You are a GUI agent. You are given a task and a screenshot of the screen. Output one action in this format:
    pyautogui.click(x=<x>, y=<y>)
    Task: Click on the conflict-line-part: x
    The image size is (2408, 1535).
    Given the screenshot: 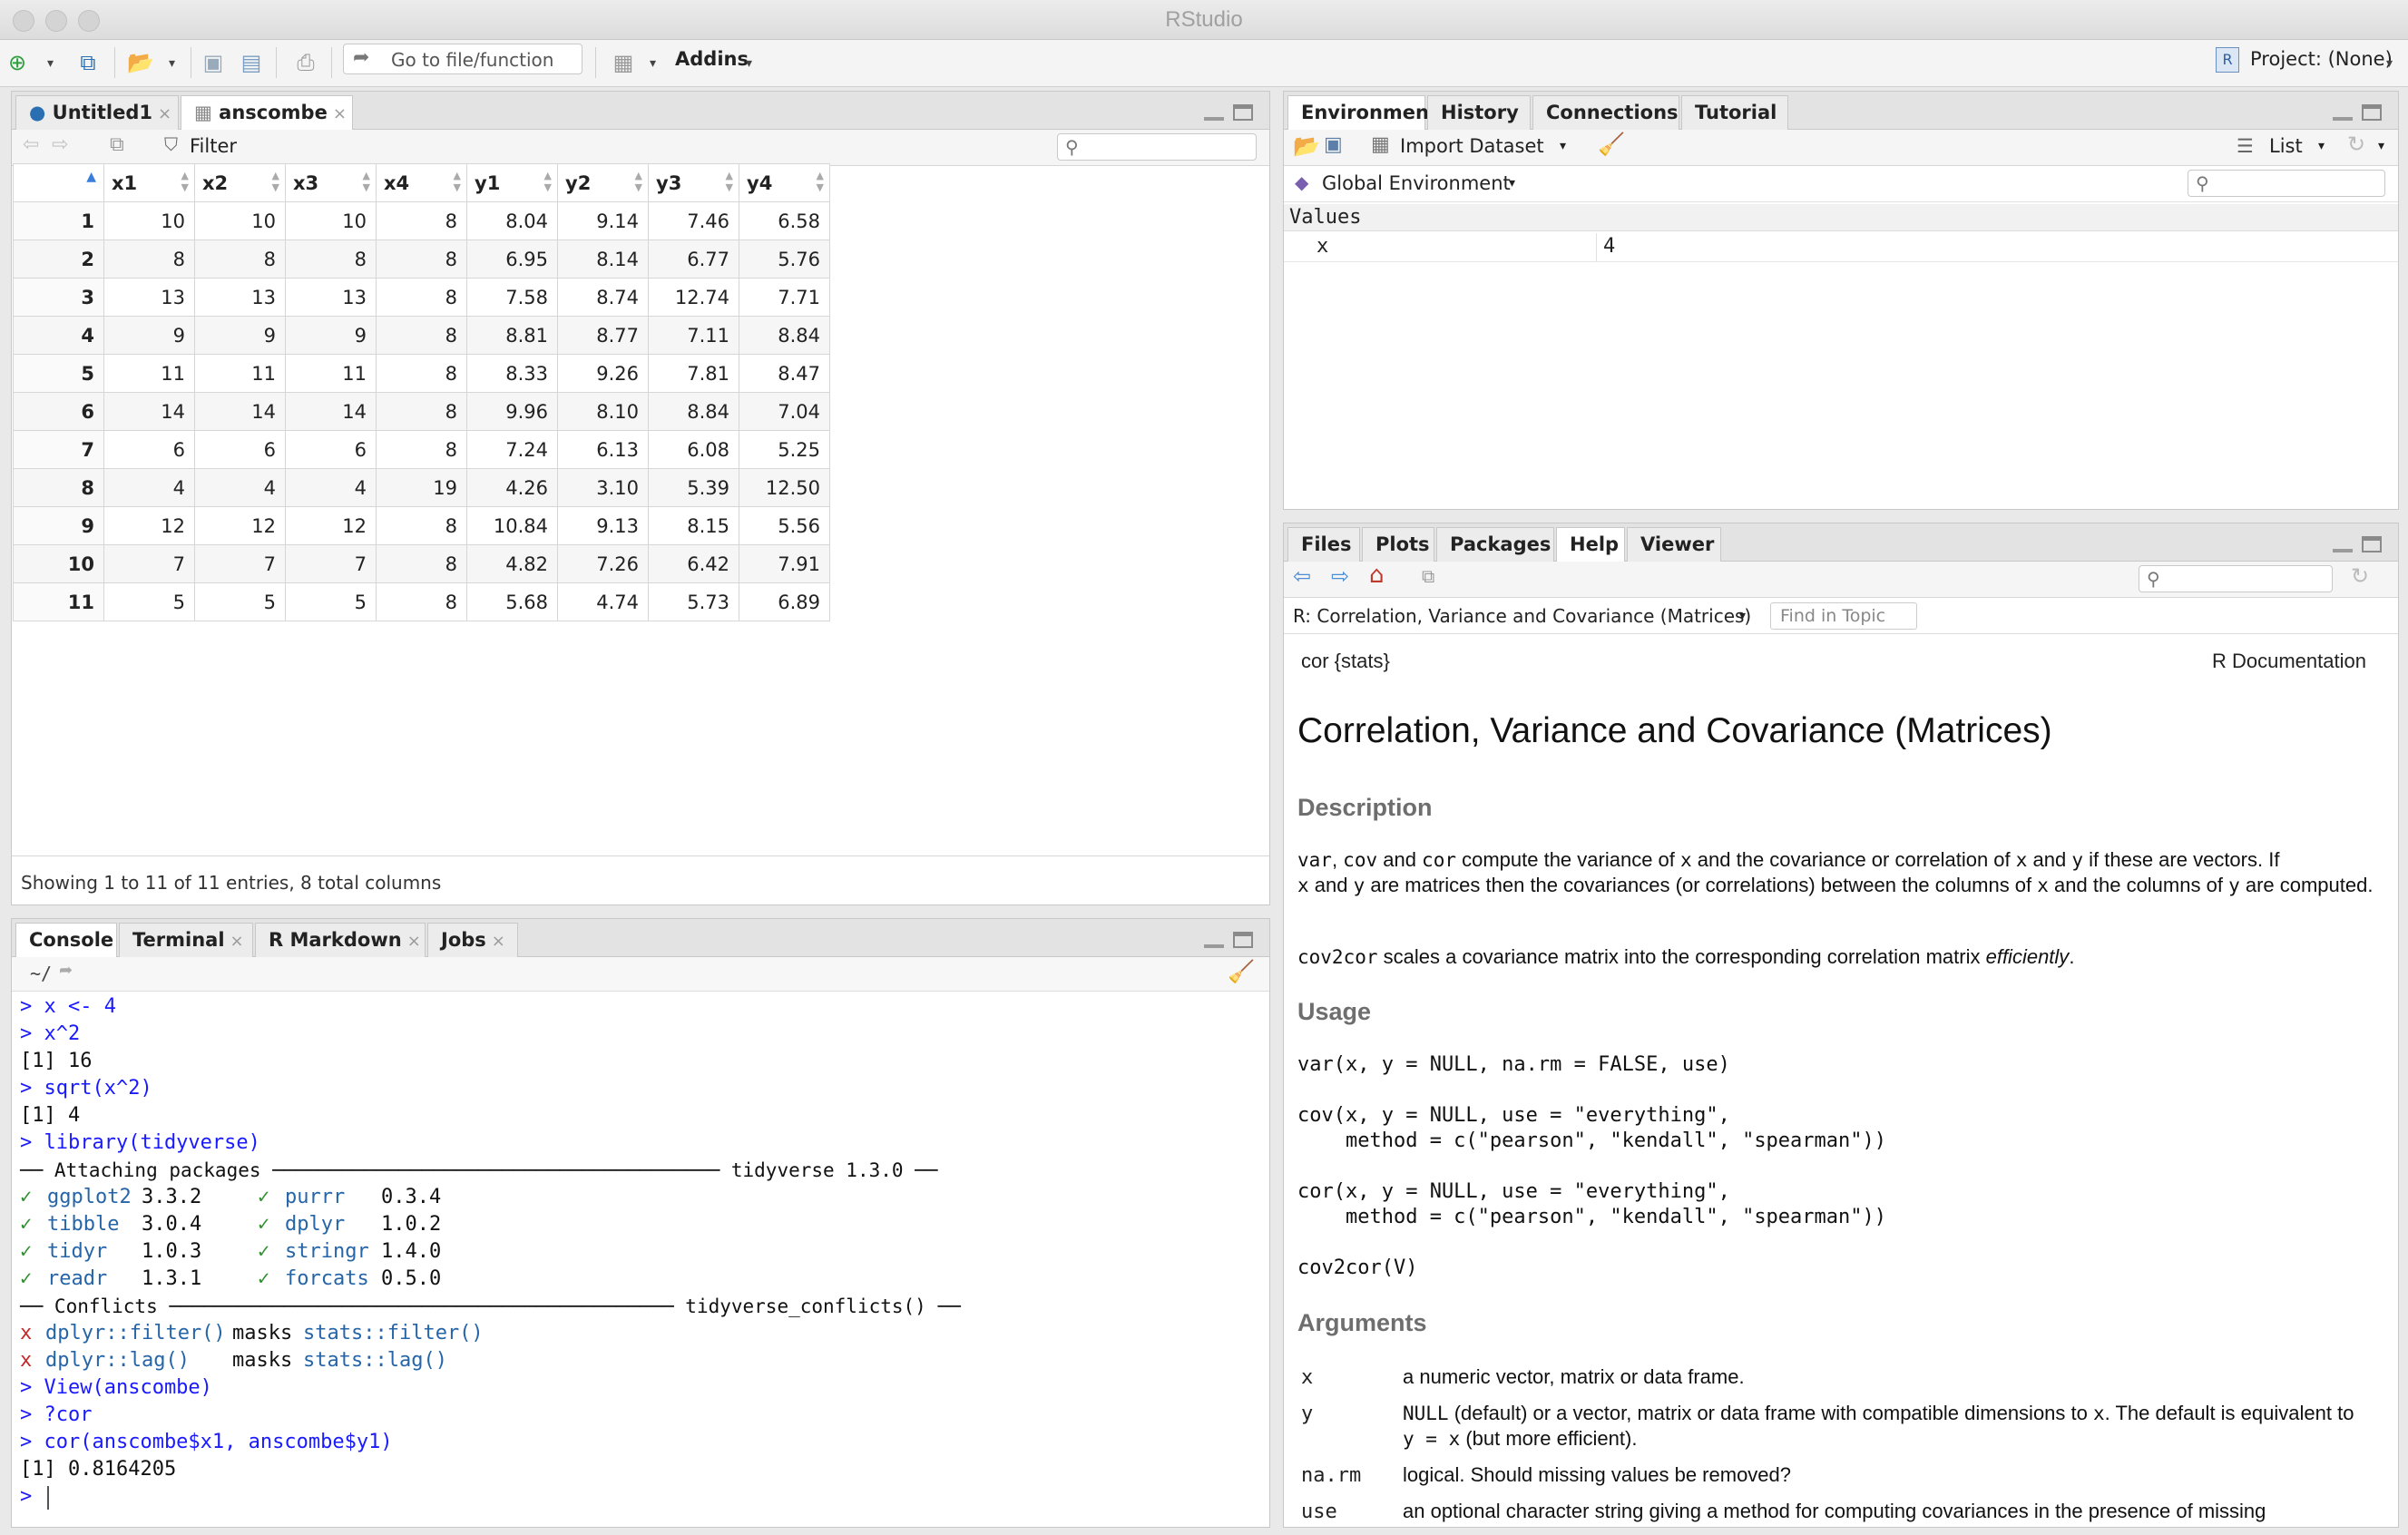 What is the action you would take?
    pyautogui.click(x=27, y=1333)
    